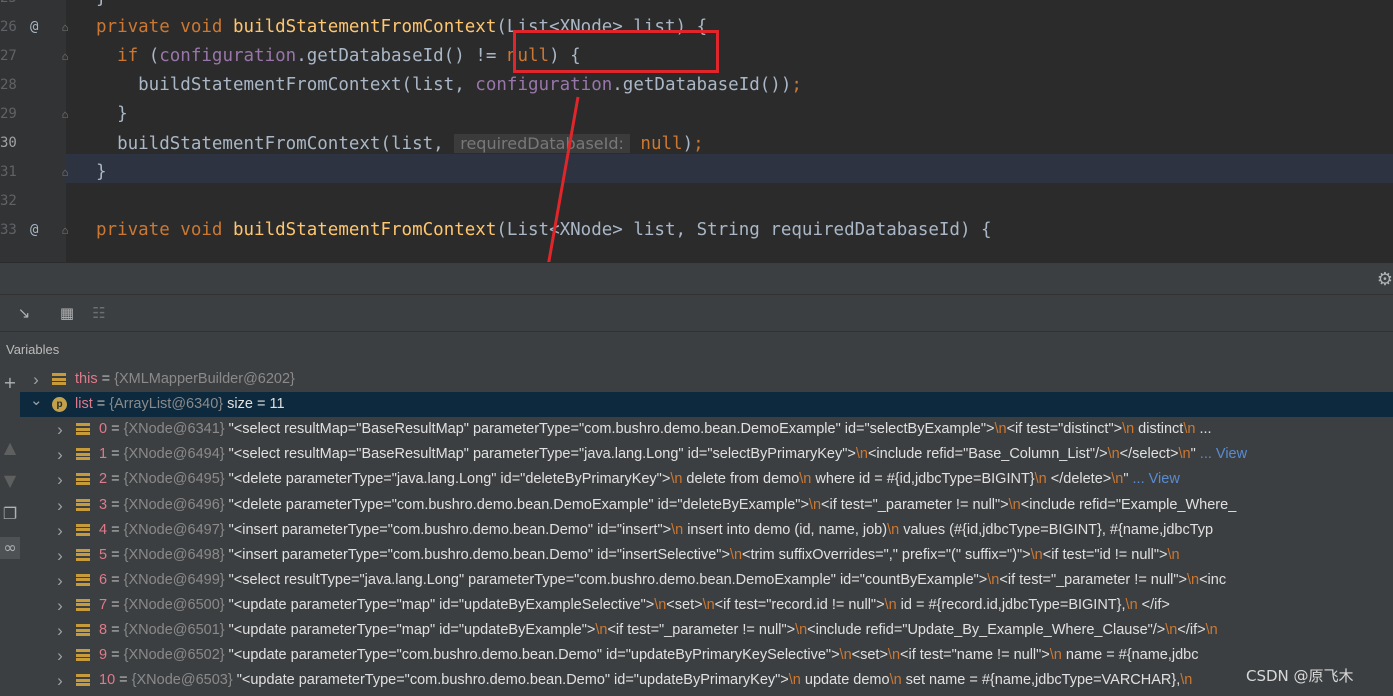 The height and width of the screenshot is (696, 1393). What do you see at coordinates (33, 143) in the screenshot?
I see `gutter-line: 30` at bounding box center [33, 143].